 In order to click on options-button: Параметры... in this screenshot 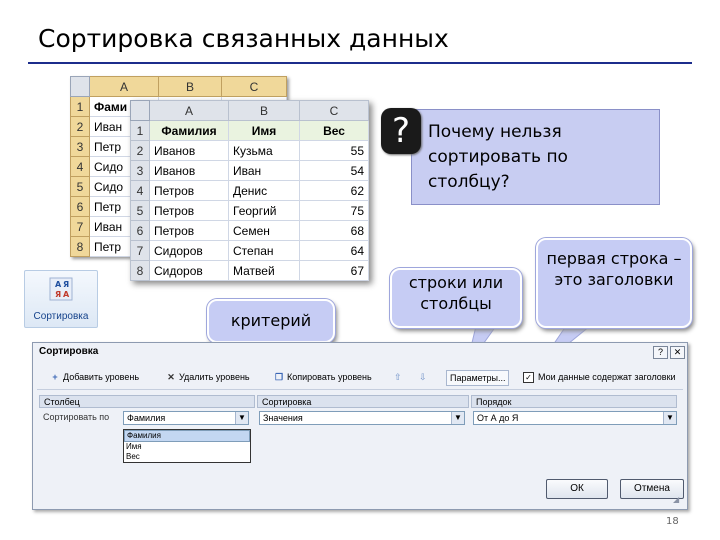, I will do `click(478, 378)`.